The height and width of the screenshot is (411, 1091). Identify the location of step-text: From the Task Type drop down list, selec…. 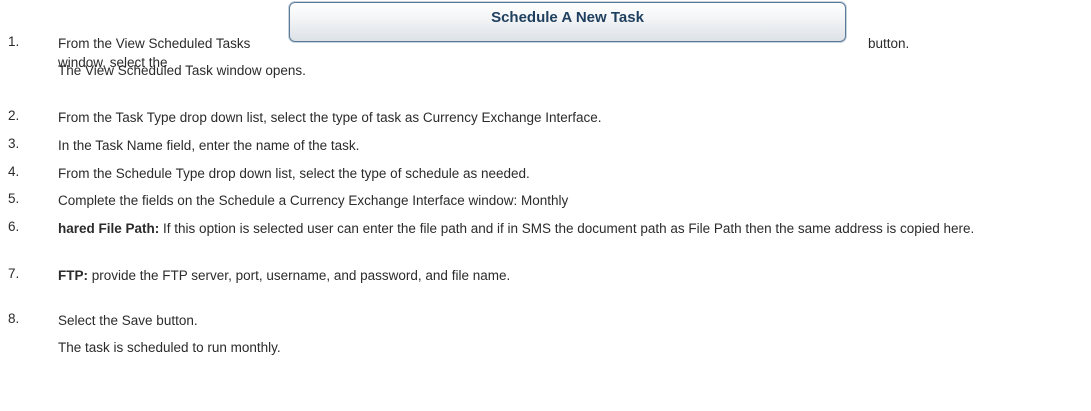
(330, 117).